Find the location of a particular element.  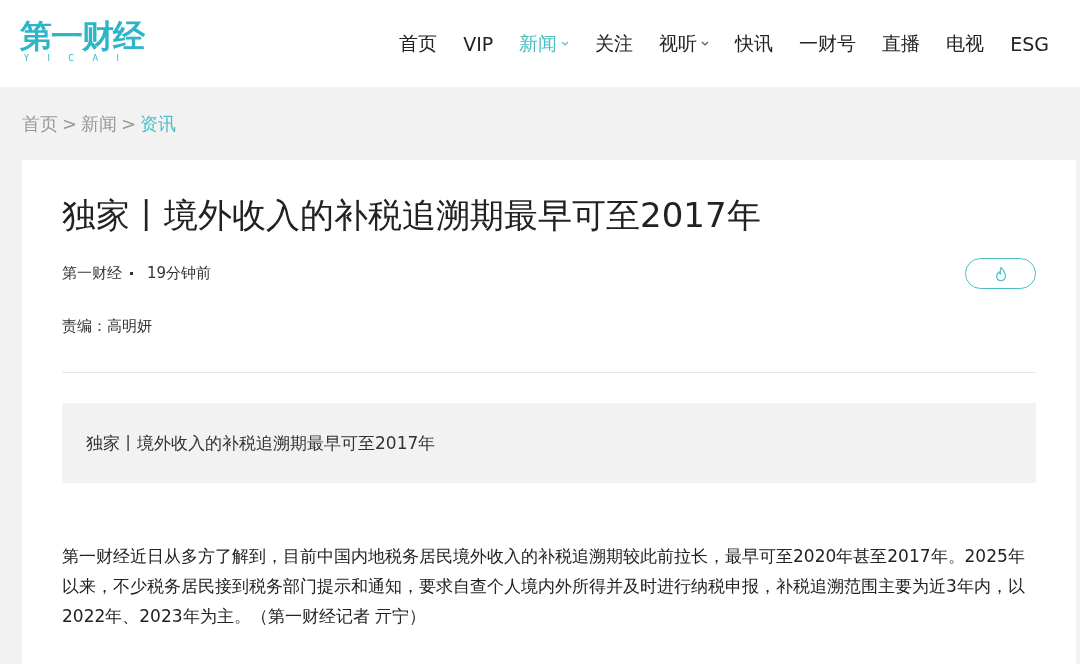

article-source: 第一财经 is located at coordinates (92, 273).